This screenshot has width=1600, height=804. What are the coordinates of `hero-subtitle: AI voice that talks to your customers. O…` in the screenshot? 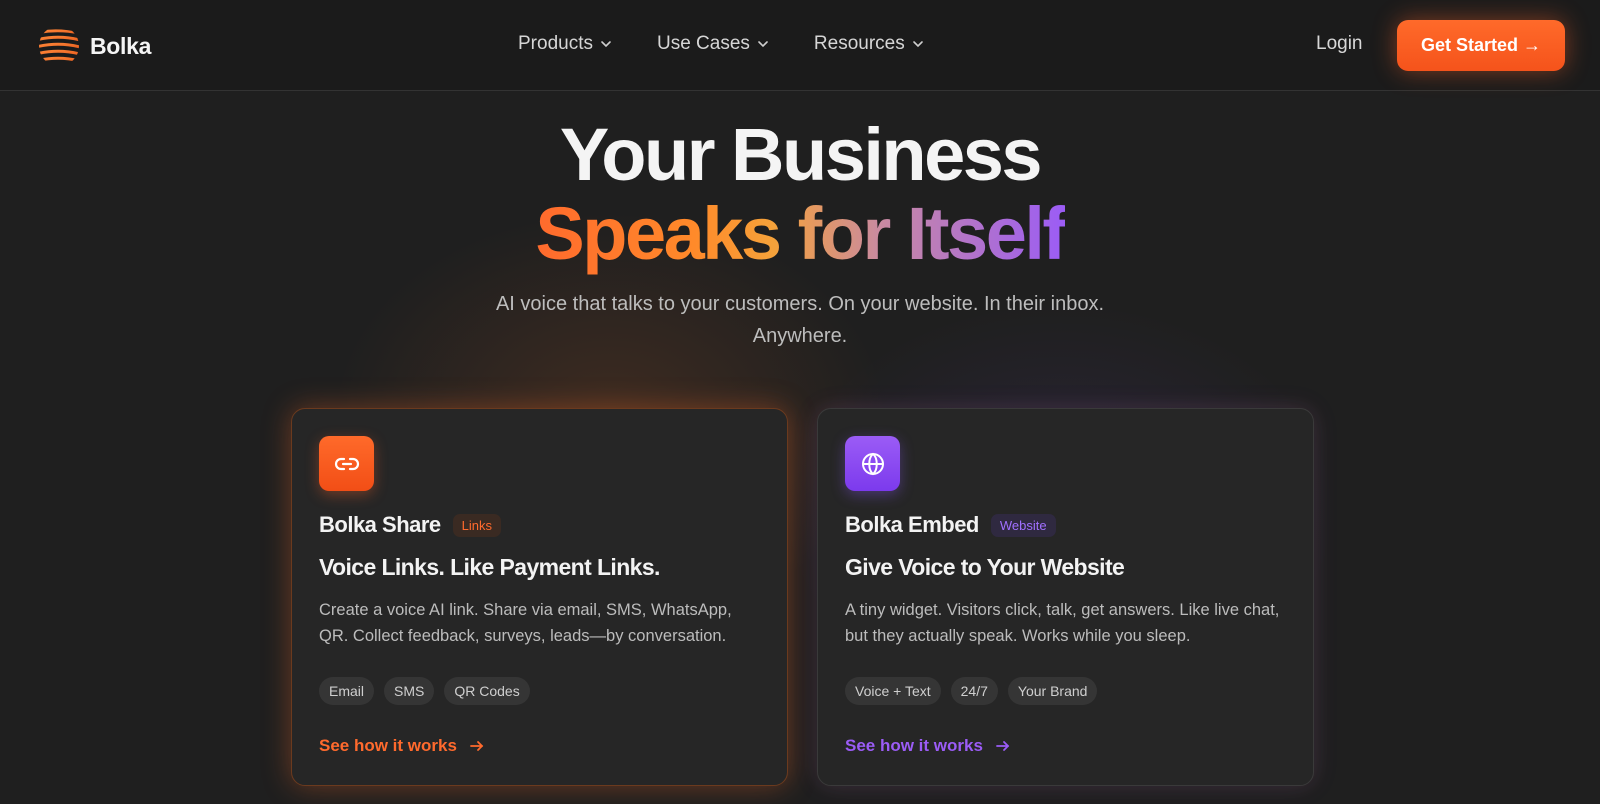 It's located at (800, 320).